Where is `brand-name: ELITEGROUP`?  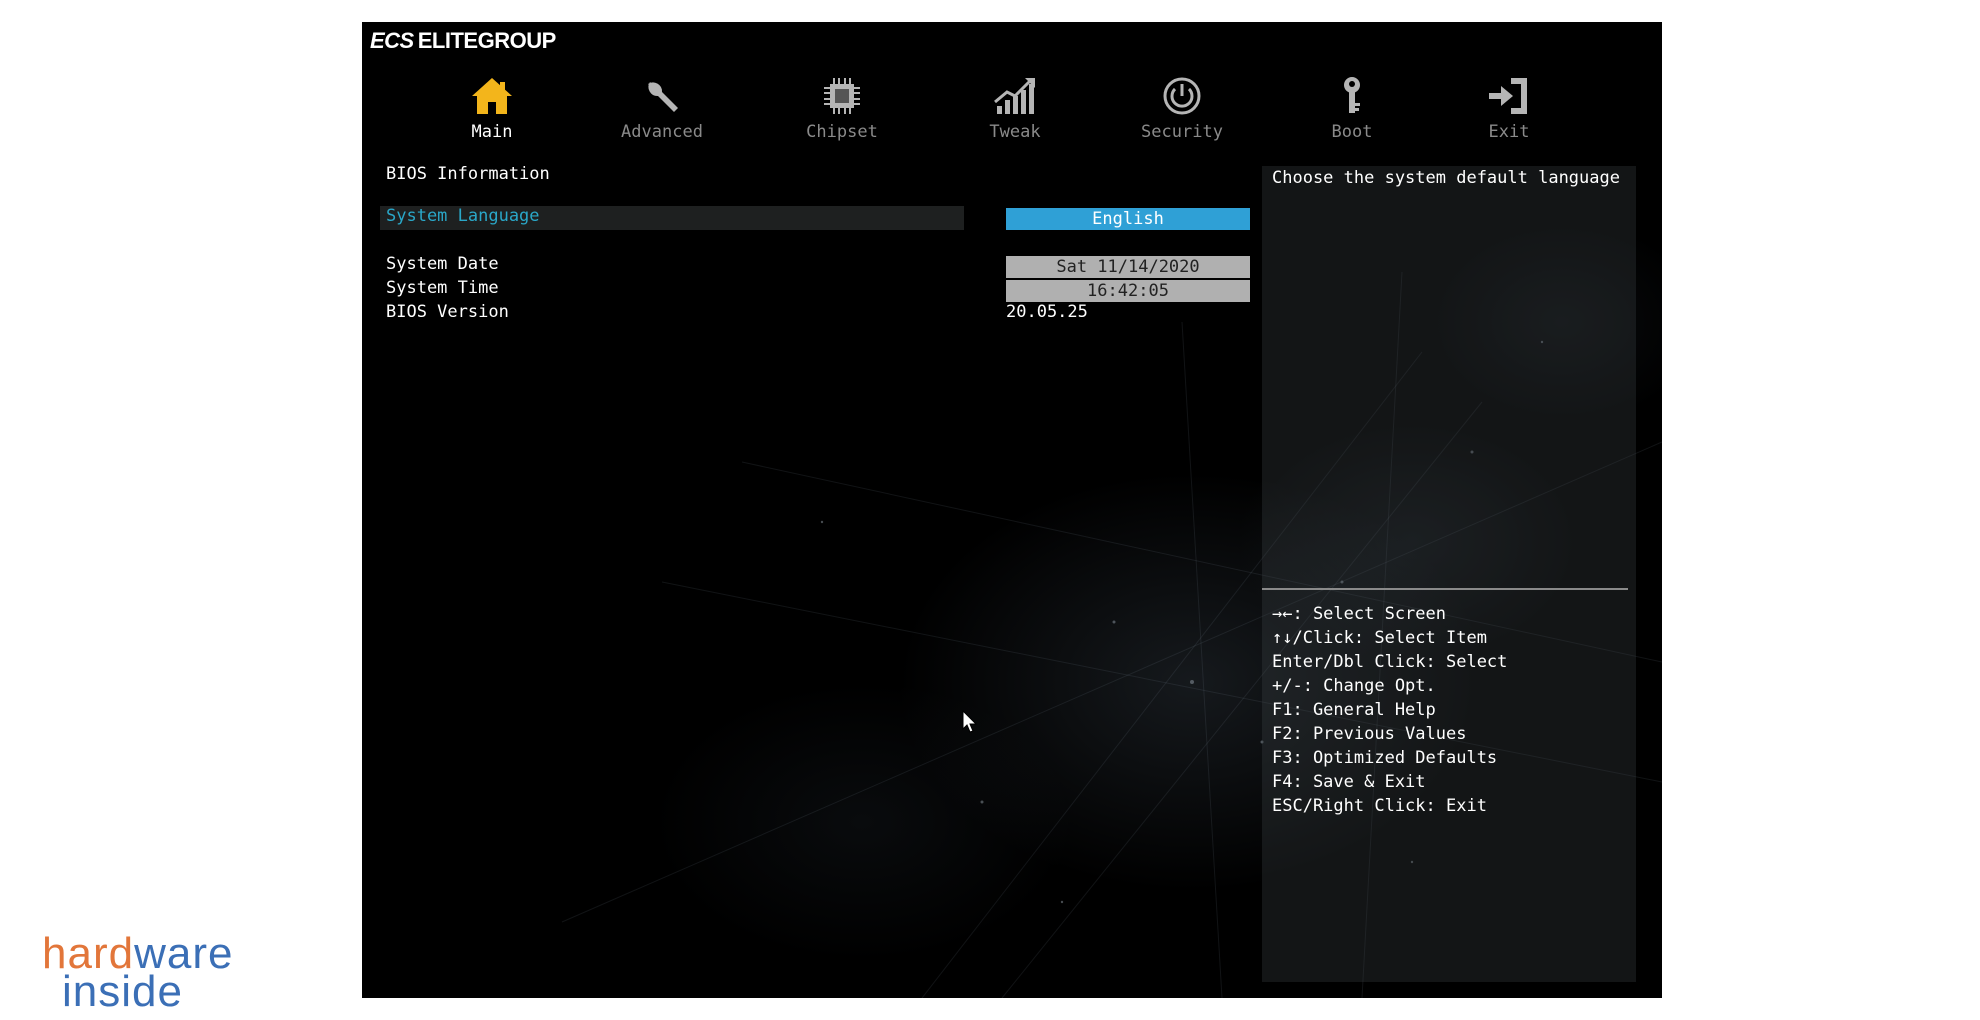
brand-name: ELITEGROUP is located at coordinates (487, 40).